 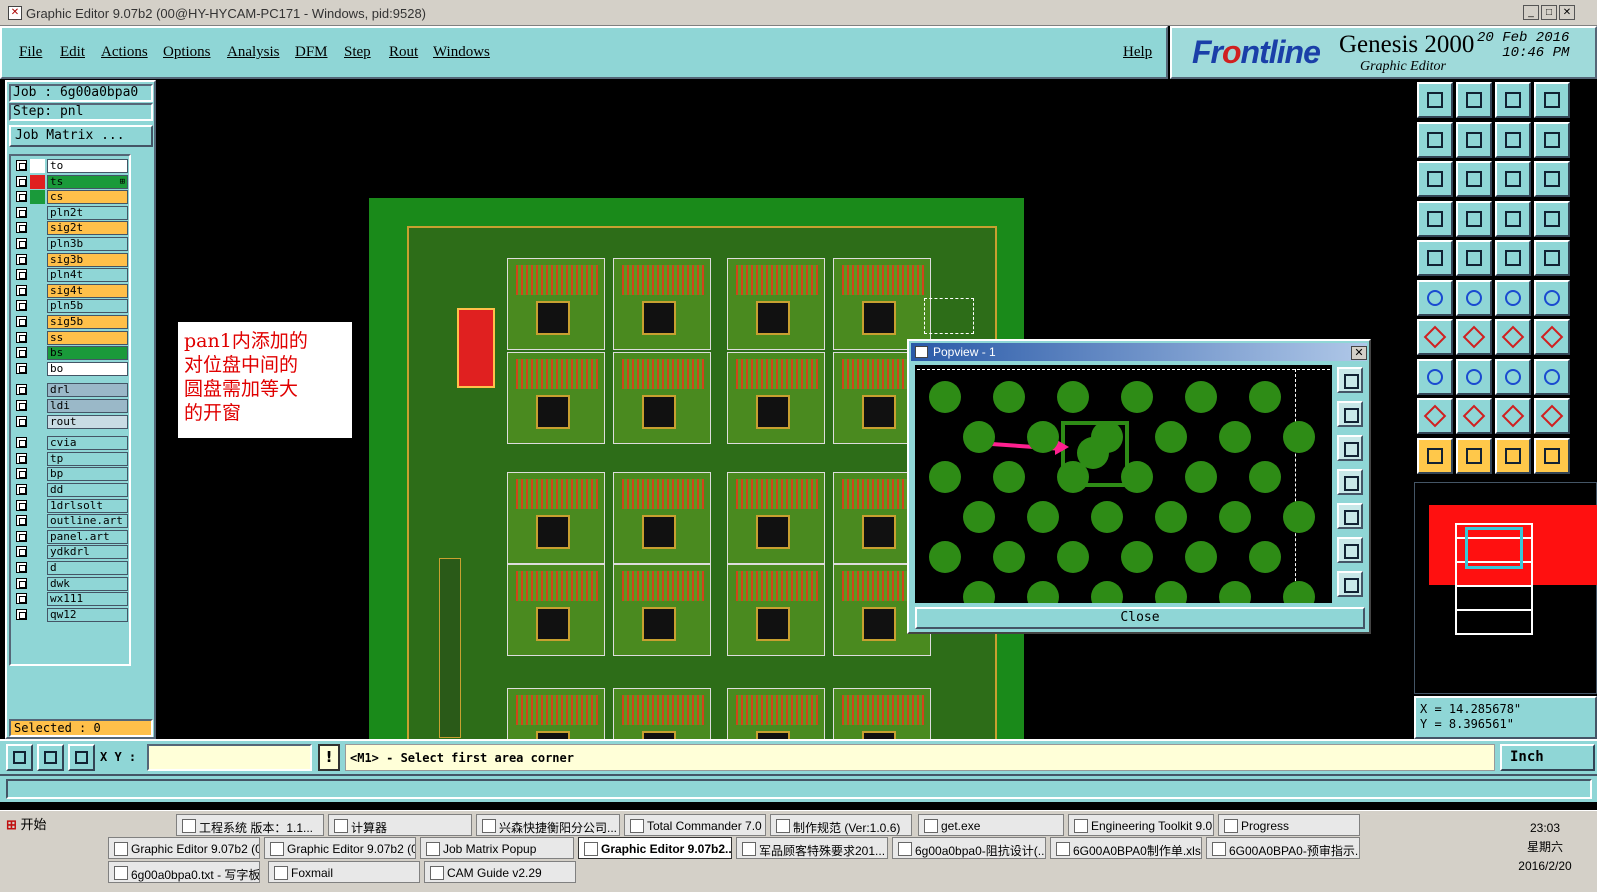 What do you see at coordinates (1435, 179) in the screenshot?
I see `pan-icon` at bounding box center [1435, 179].